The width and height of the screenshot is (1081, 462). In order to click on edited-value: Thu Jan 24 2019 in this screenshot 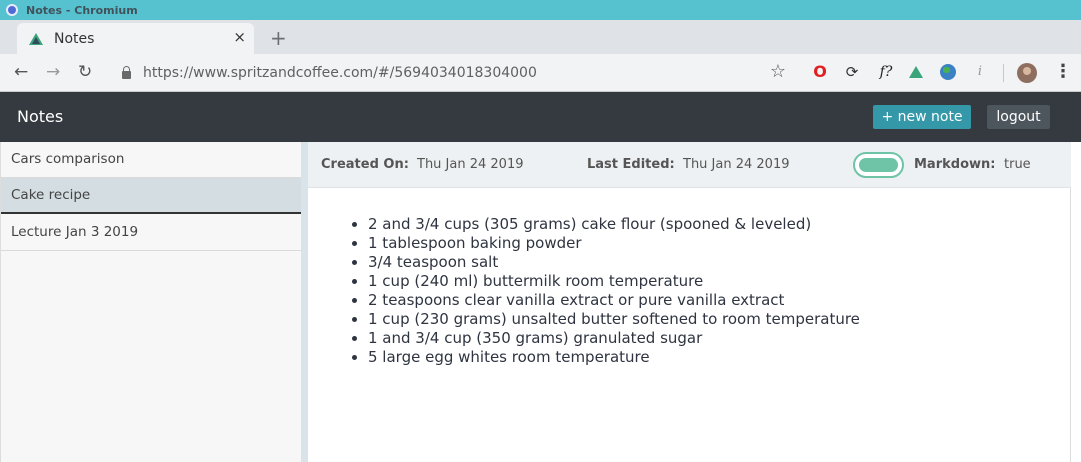, I will do `click(736, 164)`.